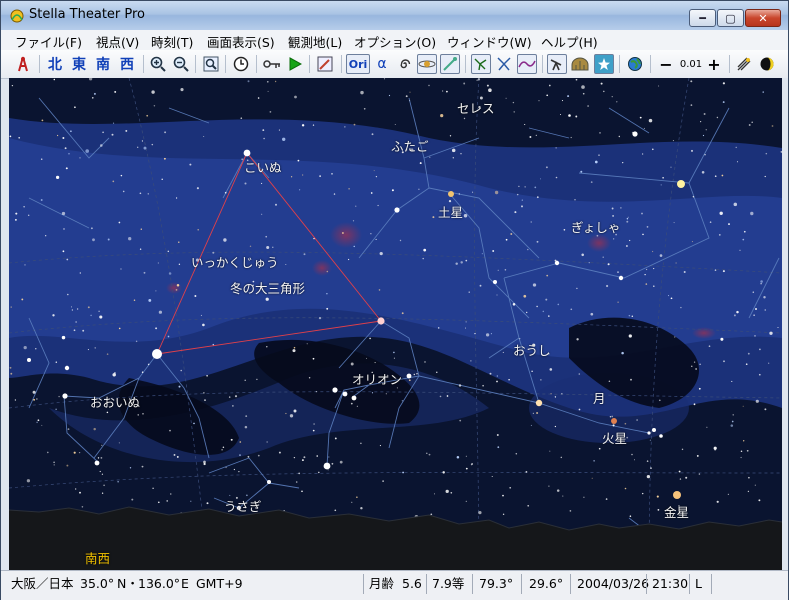 This screenshot has width=789, height=600. I want to click on galaxy-button, so click(405, 64).